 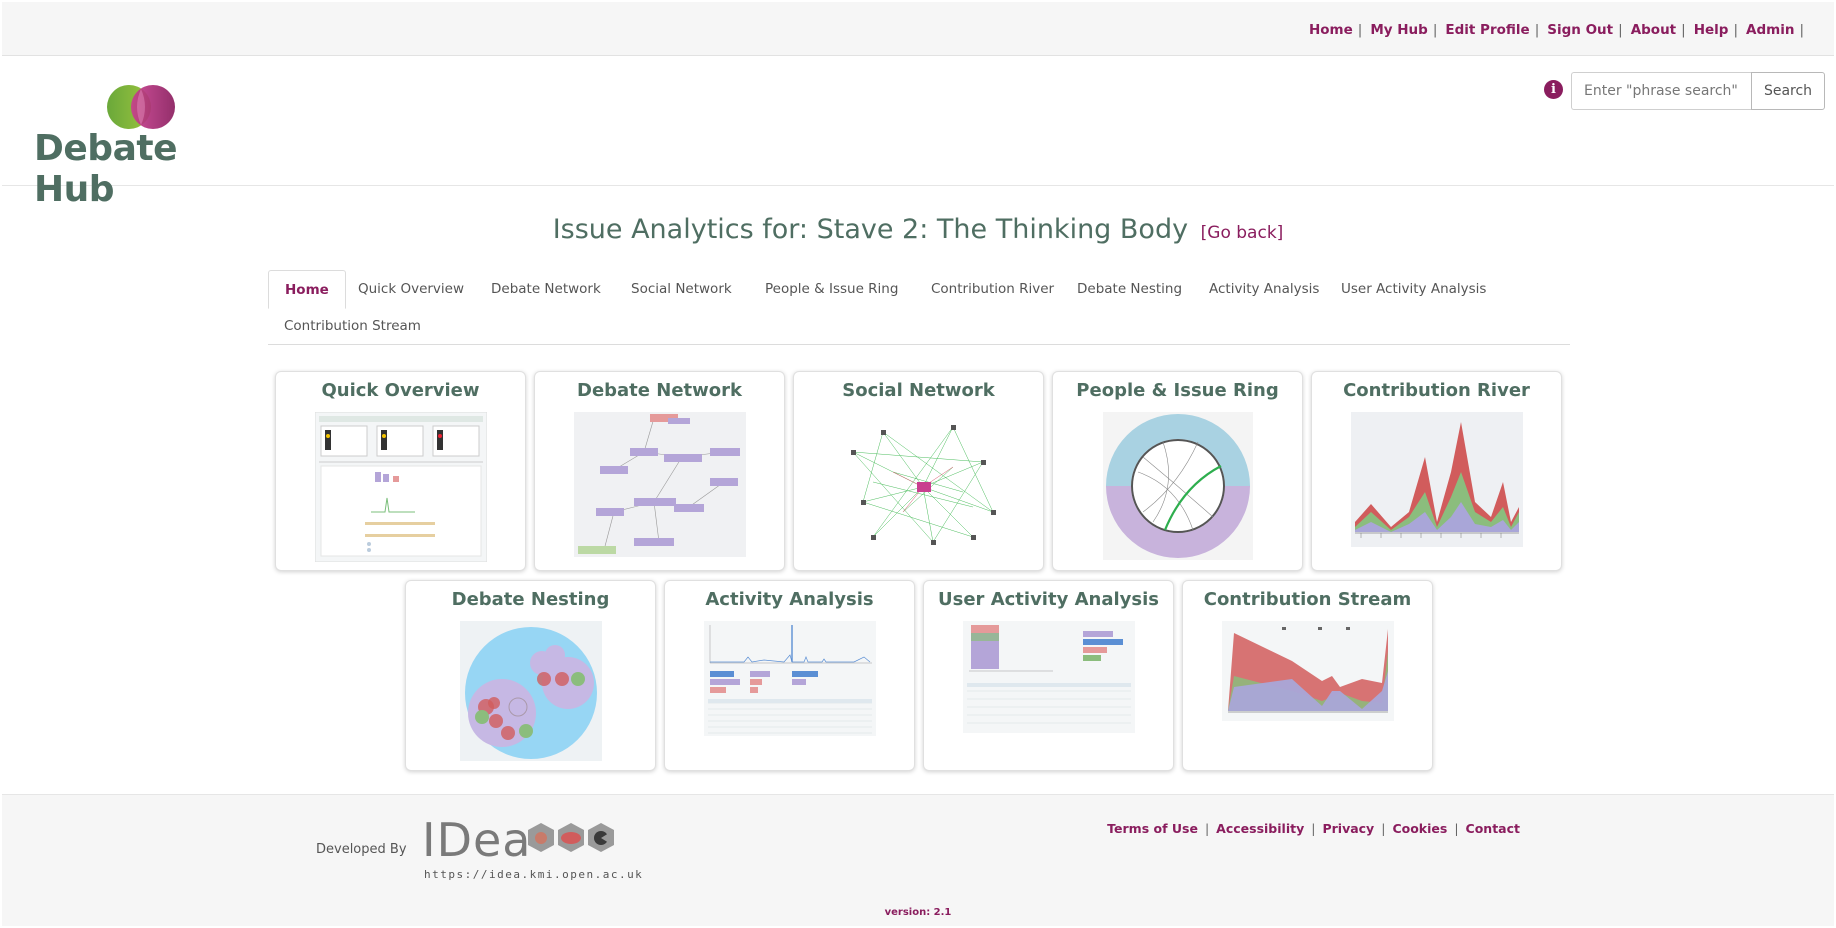 I want to click on activity-analysis-thumbnail, so click(x=789, y=678).